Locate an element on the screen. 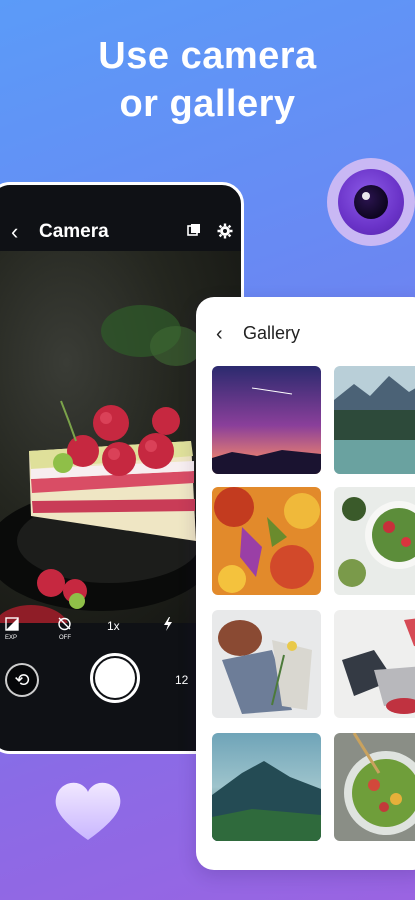 This screenshot has height=900, width=415. shutter-button is located at coordinates (115, 678).